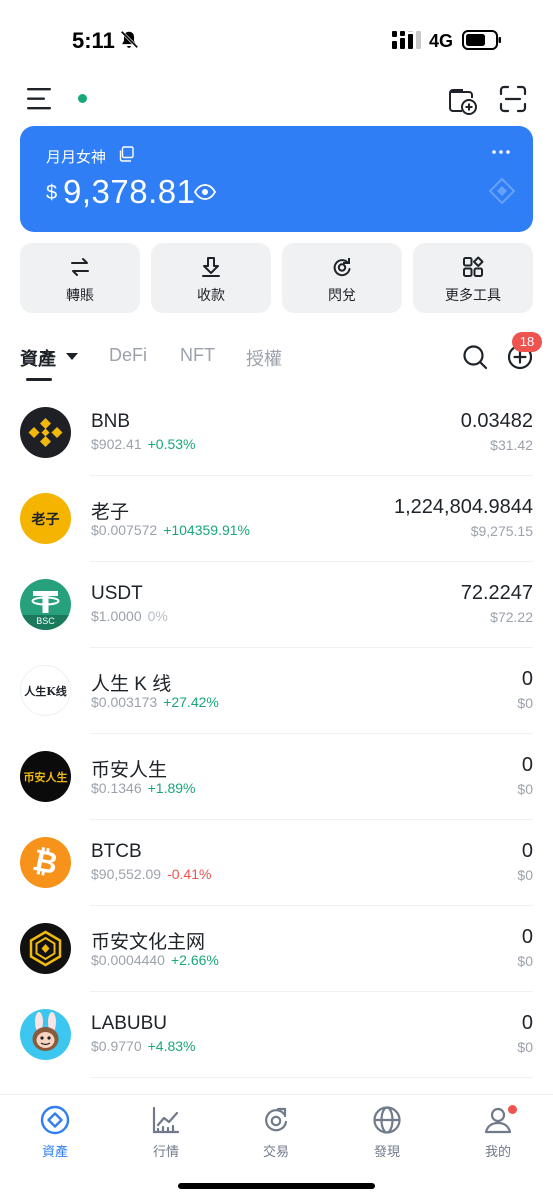  What do you see at coordinates (166, 1132) in the screenshot?
I see `nav-market: 行情` at bounding box center [166, 1132].